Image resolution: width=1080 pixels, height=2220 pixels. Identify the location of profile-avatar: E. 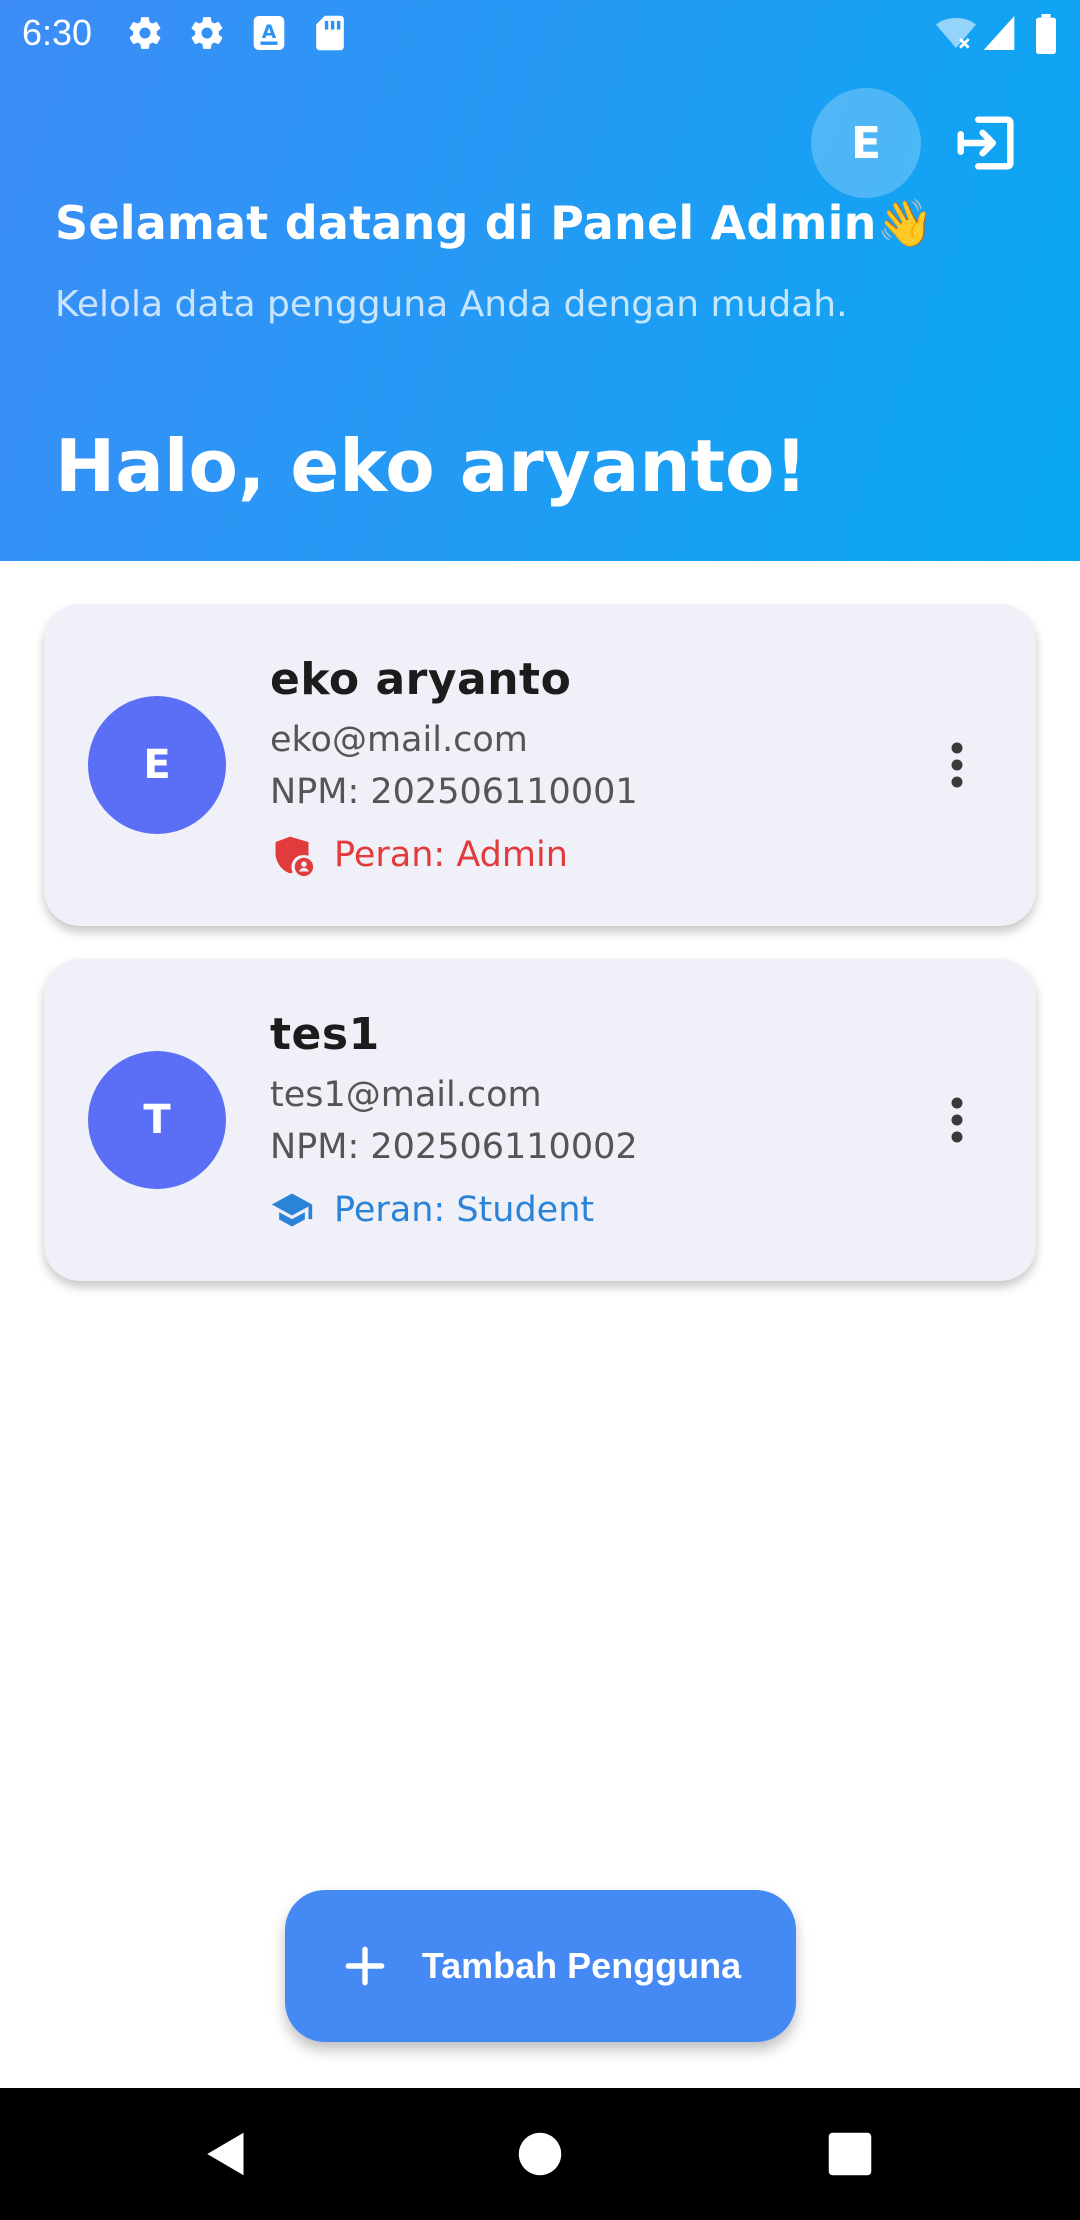
(866, 143).